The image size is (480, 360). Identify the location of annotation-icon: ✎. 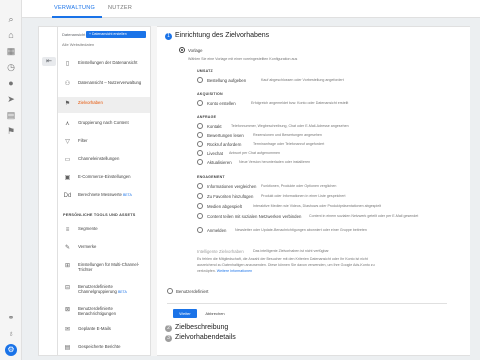
(67, 248).